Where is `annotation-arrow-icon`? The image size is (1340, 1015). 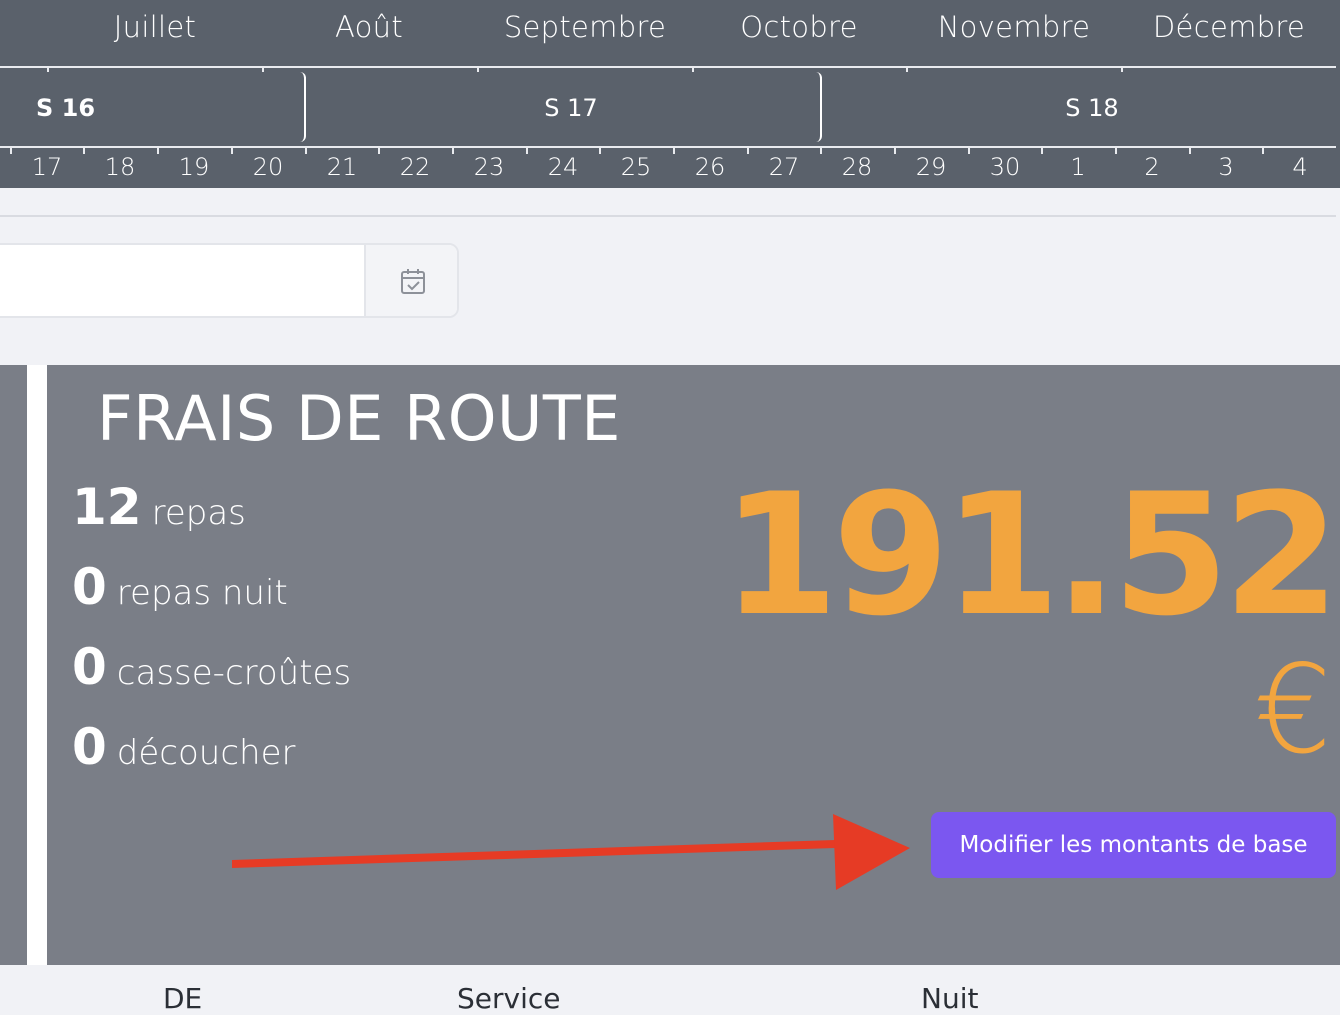
annotation-arrow-icon is located at coordinates (571, 852).